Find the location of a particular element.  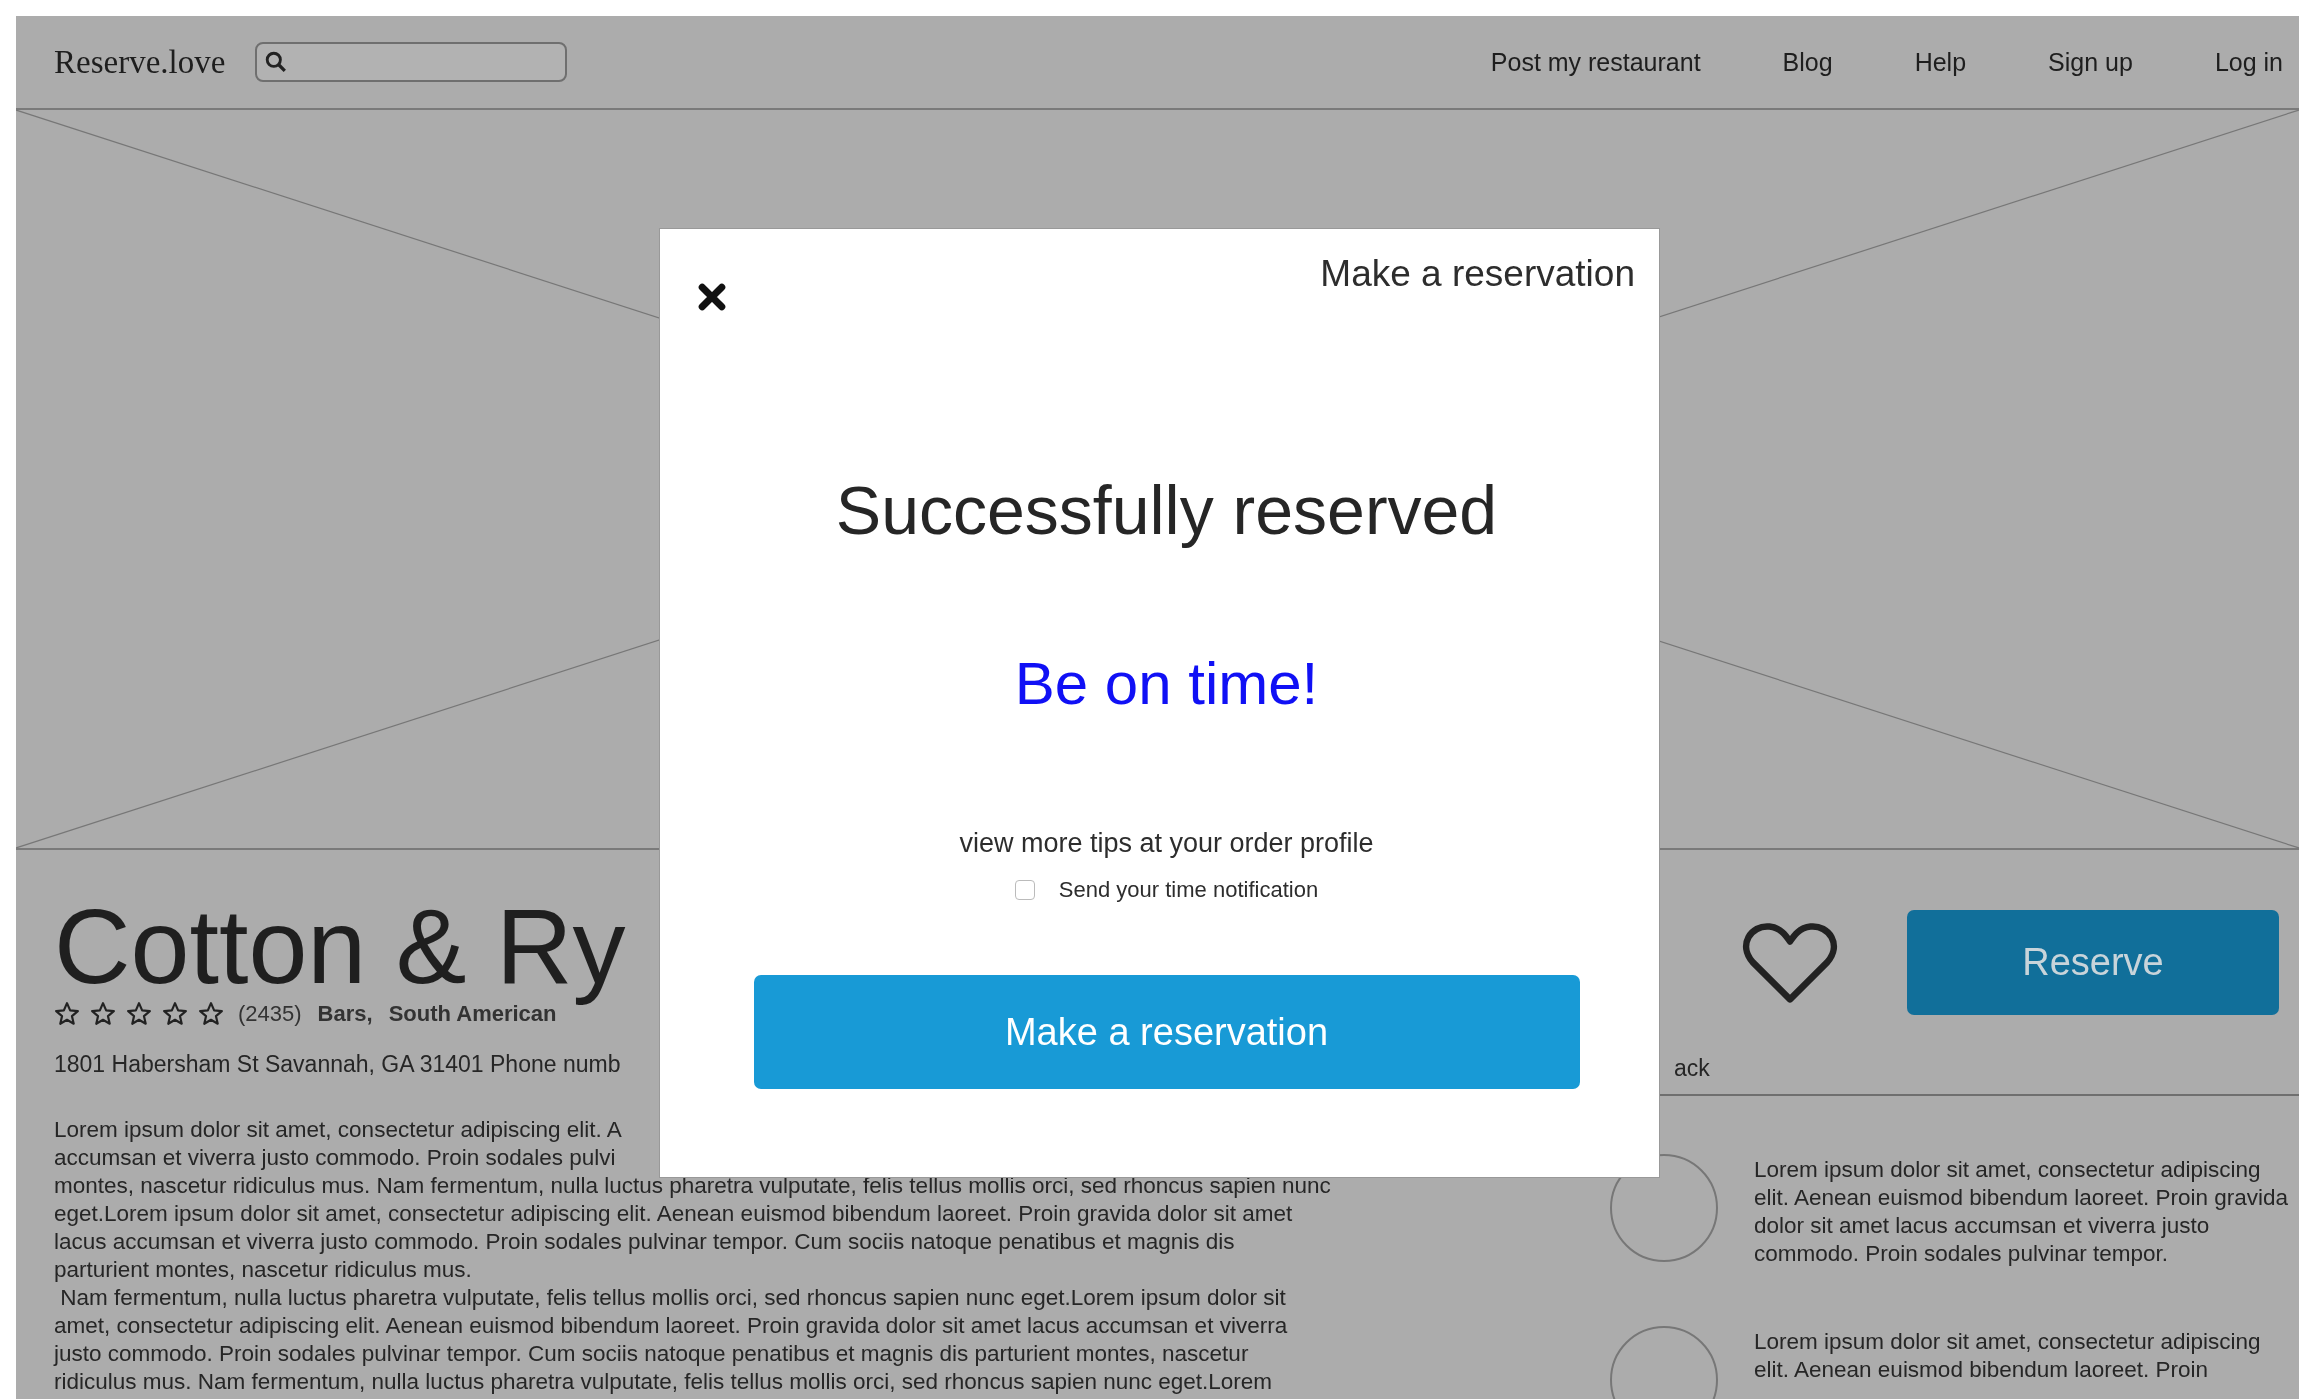

nav-link: Log in is located at coordinates (2248, 62).